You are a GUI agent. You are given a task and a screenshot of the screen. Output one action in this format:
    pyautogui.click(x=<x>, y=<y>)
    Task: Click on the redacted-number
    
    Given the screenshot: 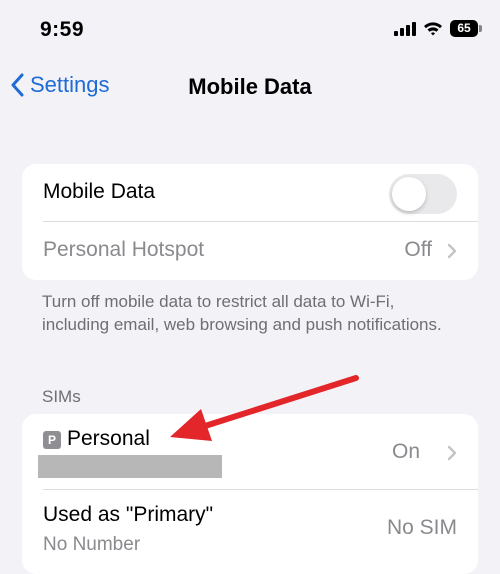 What is the action you would take?
    pyautogui.click(x=130, y=466)
    